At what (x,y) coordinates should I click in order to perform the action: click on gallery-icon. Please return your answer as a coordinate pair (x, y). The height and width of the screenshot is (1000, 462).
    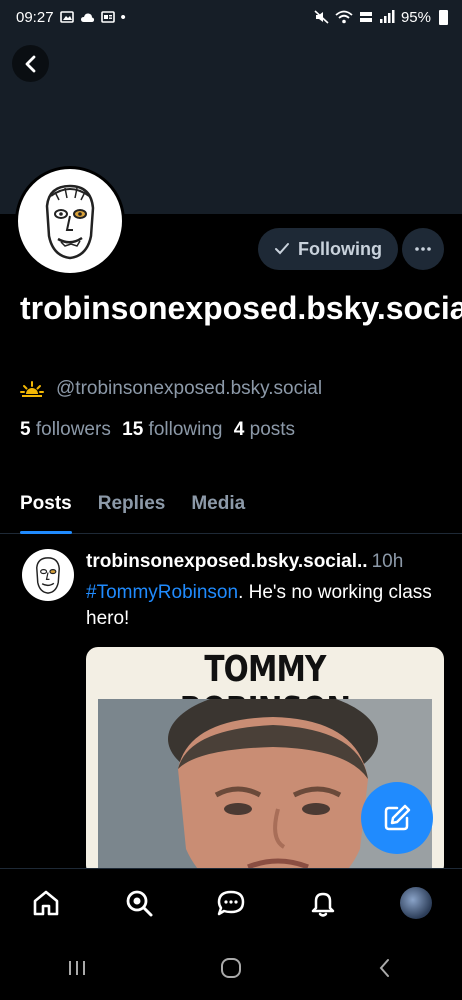
    Looking at the image, I should click on (66, 17).